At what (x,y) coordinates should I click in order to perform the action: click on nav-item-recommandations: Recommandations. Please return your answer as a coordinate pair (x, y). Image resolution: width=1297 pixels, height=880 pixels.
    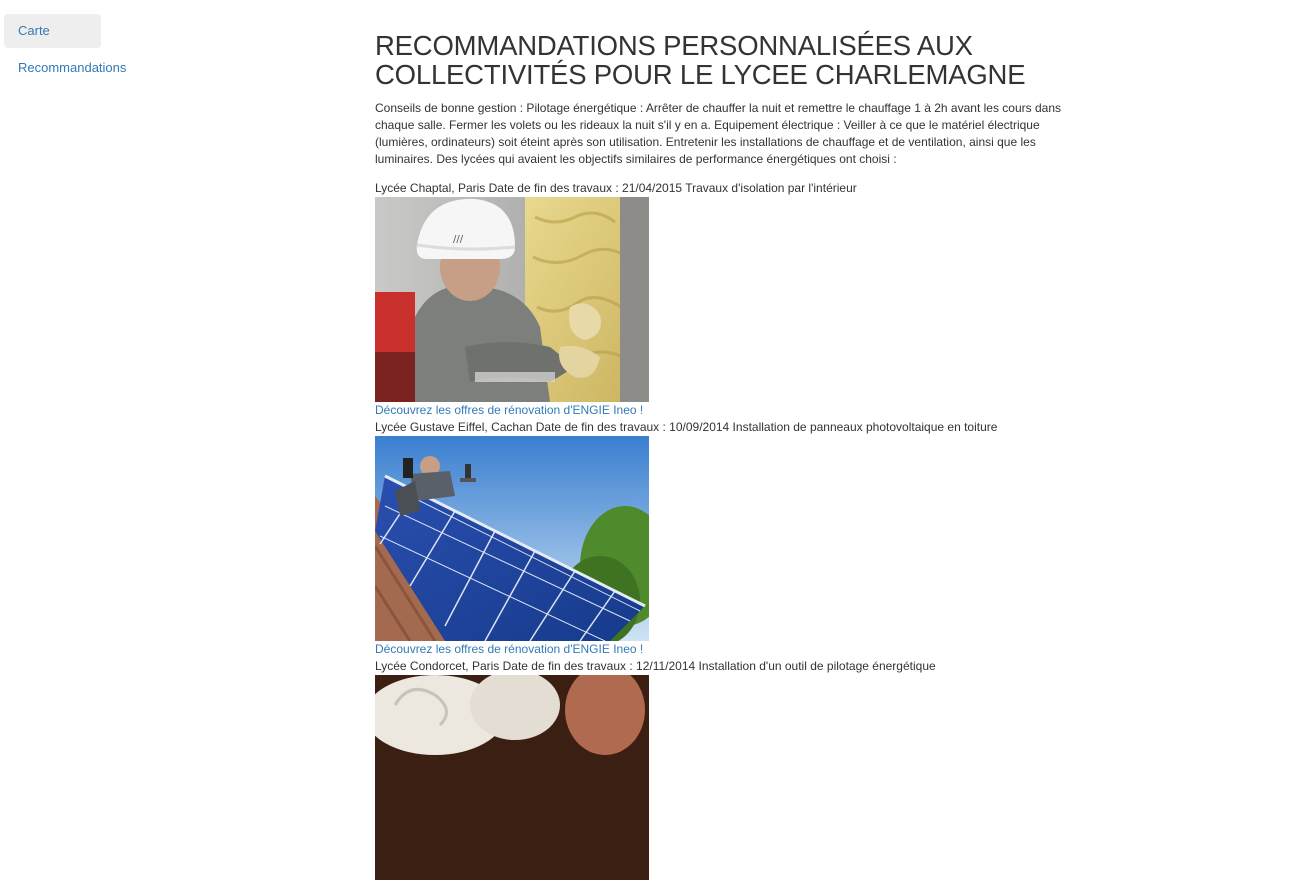
    Looking at the image, I should click on (65, 68).